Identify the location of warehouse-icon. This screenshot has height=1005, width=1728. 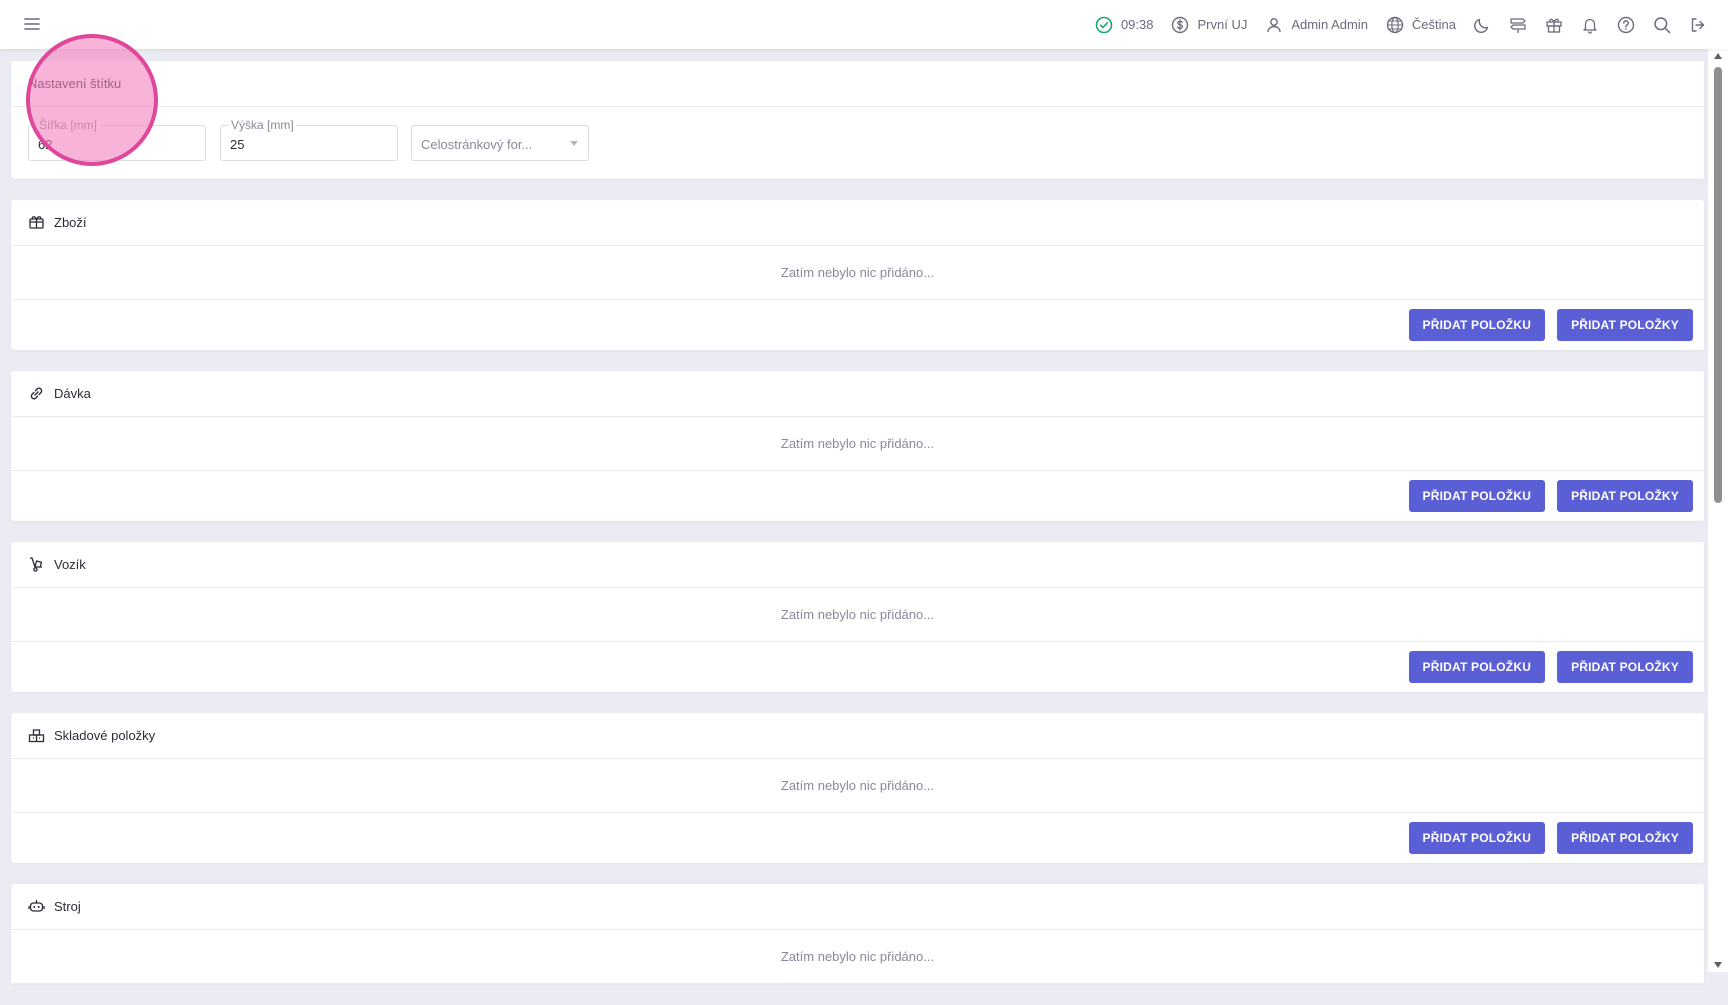
(36, 736).